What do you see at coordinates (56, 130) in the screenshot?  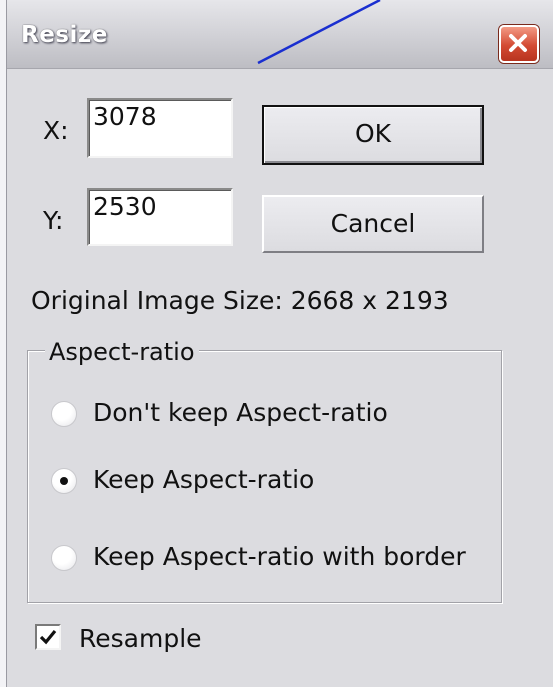 I see `x-label: X:` at bounding box center [56, 130].